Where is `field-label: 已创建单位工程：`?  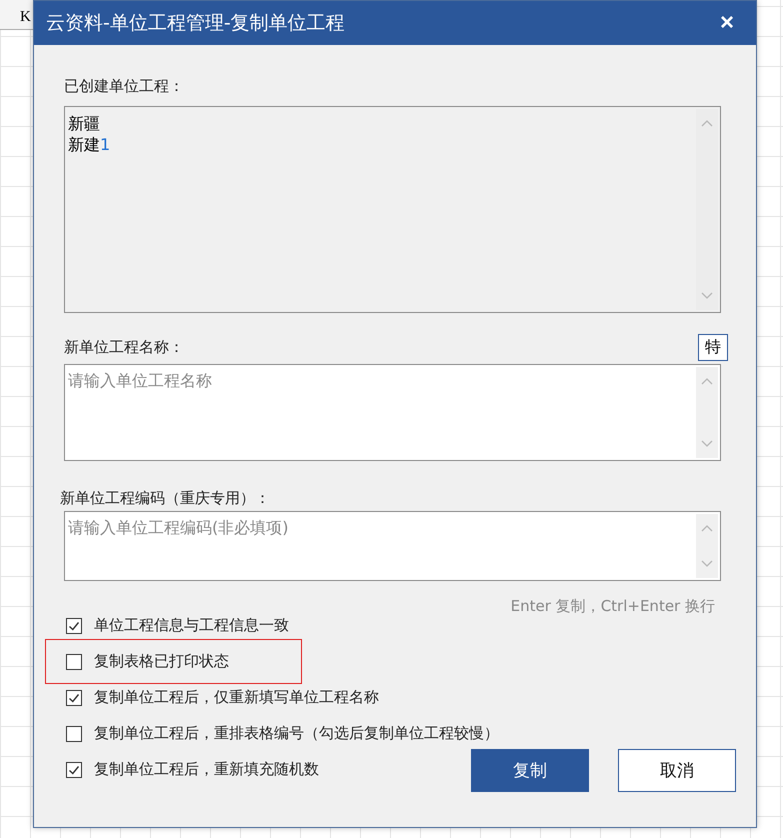 field-label: 已创建单位工程： is located at coordinates (124, 86).